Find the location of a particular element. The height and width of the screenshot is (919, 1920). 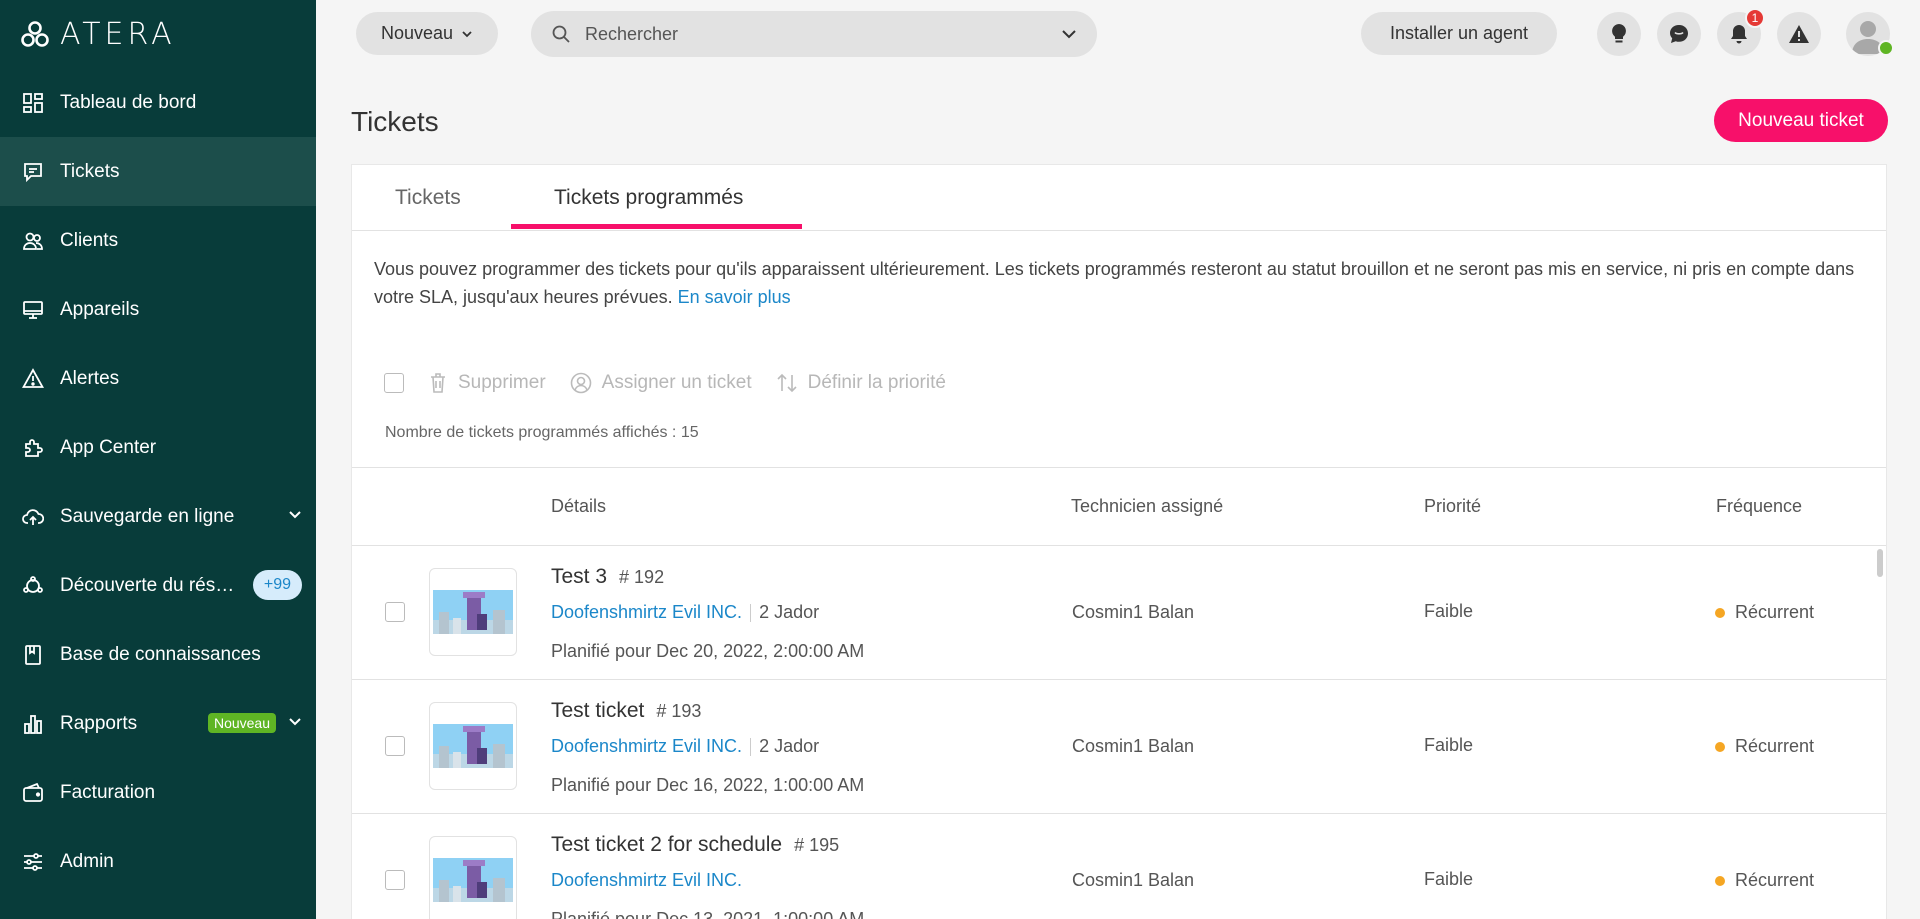

notifications-button: 1 is located at coordinates (1741, 32).